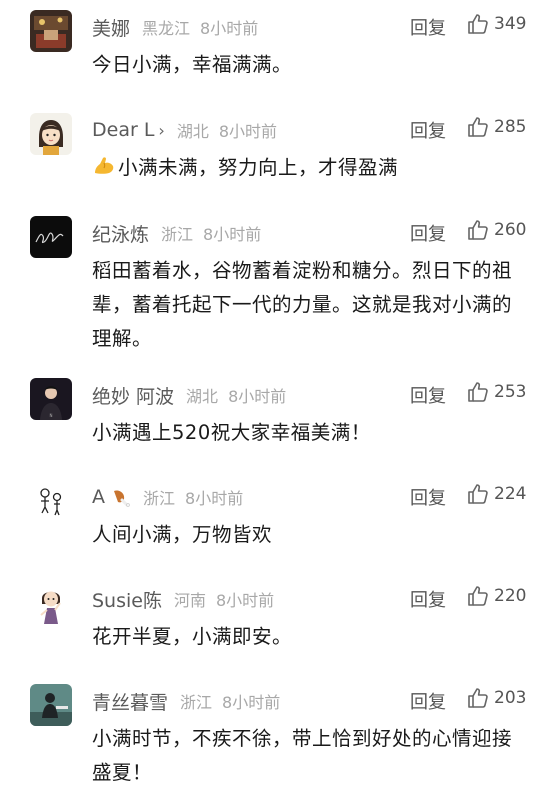  I want to click on comment-text-body: 小满未满，努力向上，才得盈满, so click(258, 167).